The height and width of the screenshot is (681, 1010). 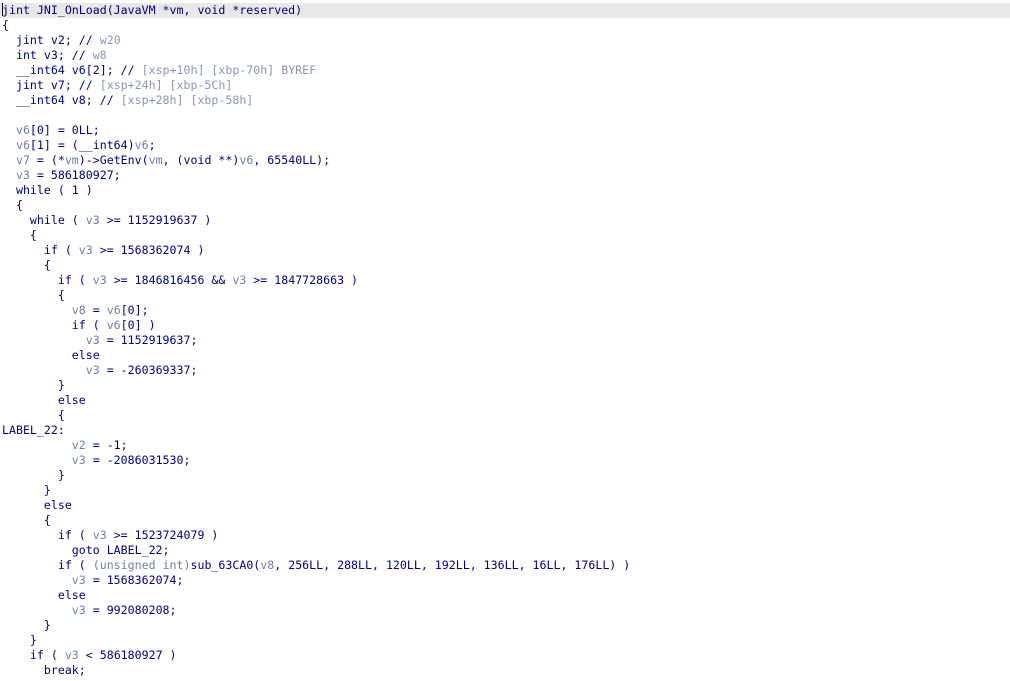 I want to click on code-line: if ( v3 >= 1568362074 ), so click(x=103, y=250).